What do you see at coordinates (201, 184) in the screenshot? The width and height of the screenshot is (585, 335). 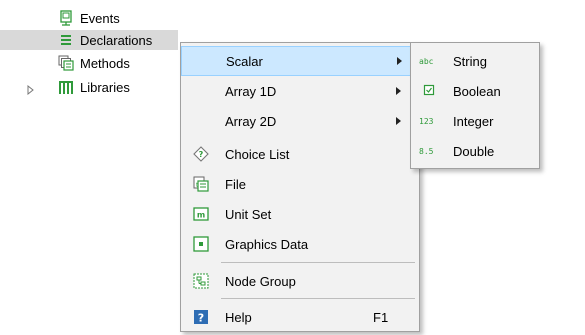 I see `file-icon: t` at bounding box center [201, 184].